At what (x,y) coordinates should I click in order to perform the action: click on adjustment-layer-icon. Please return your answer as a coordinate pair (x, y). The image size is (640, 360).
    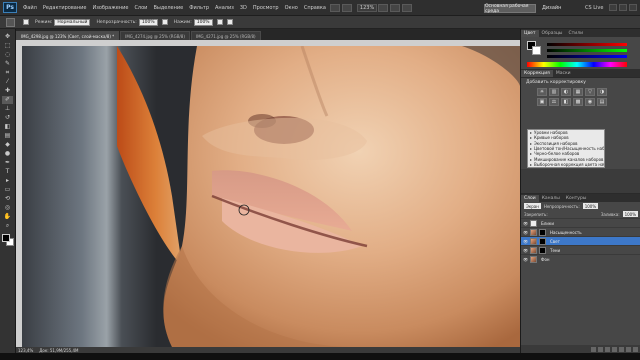
    Looking at the image, I should click on (614, 349).